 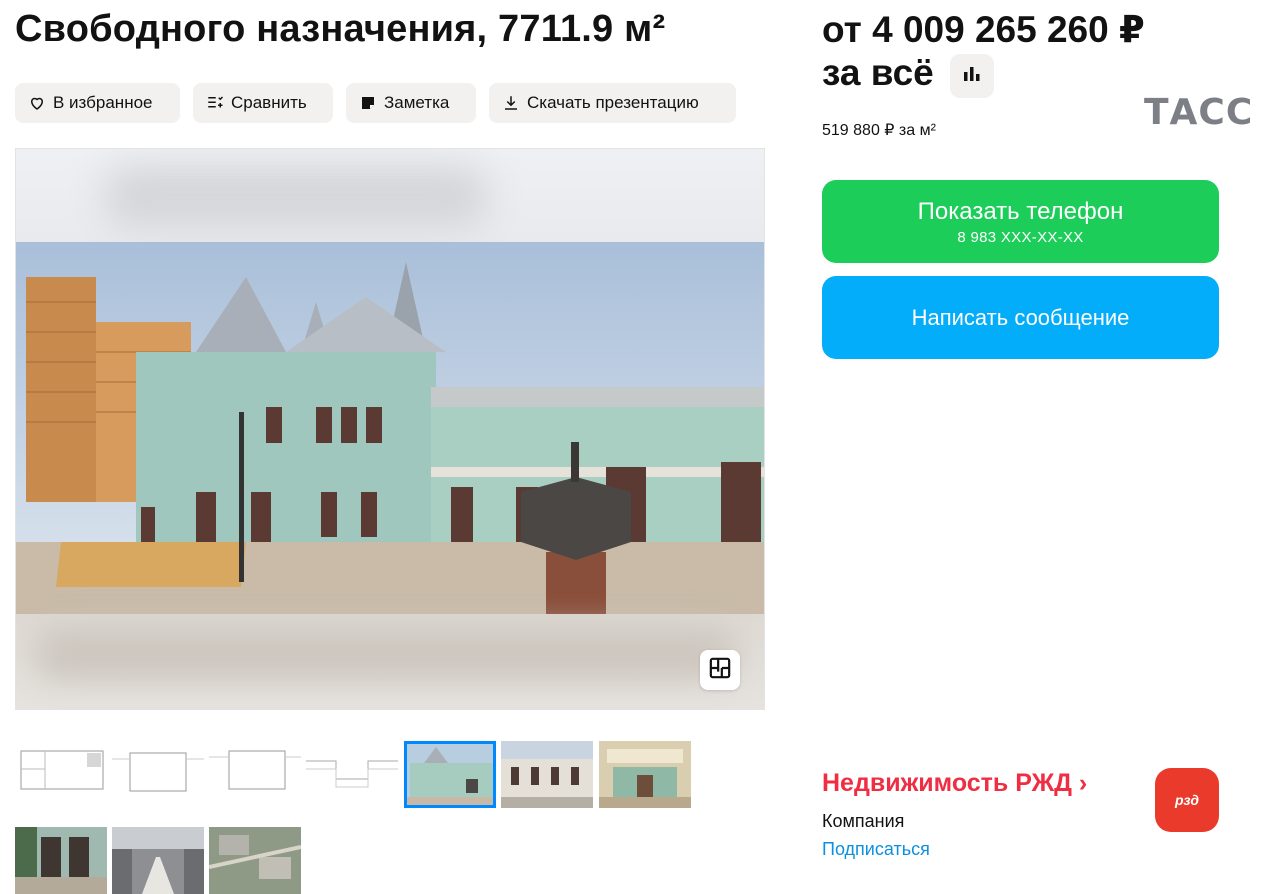 I want to click on company-link: Недвижимость РЖД ›, so click(x=954, y=783).